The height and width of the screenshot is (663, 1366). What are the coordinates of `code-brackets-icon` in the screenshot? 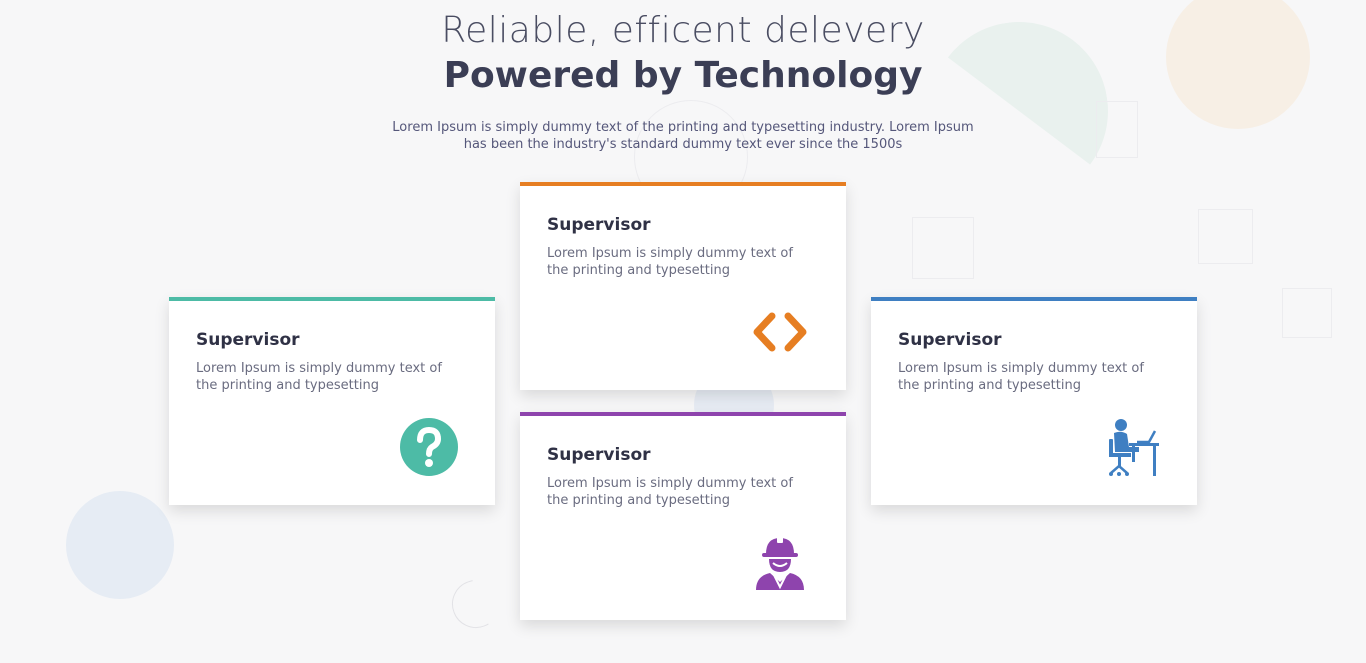 It's located at (780, 332).